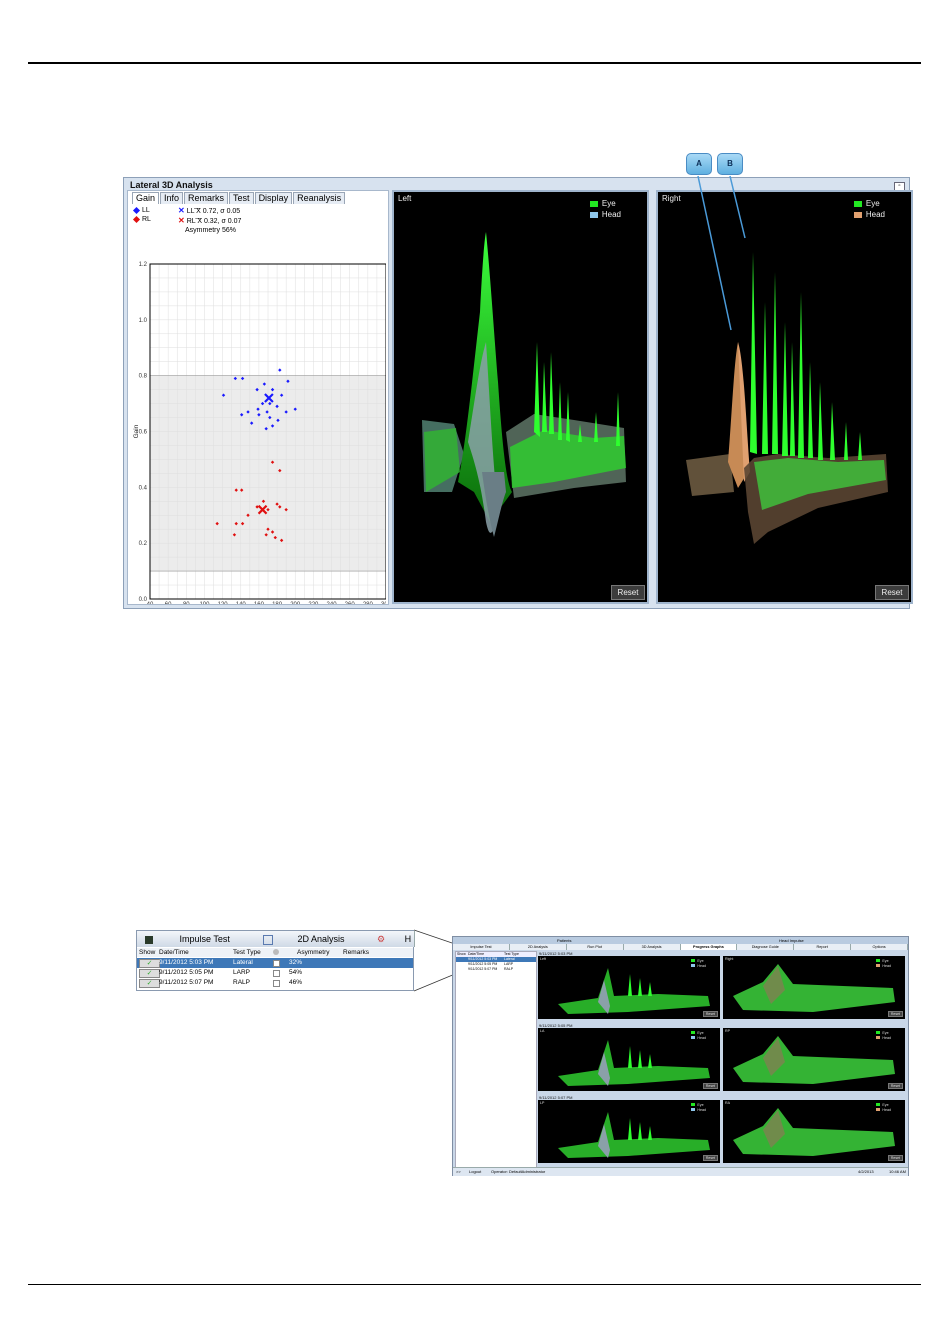 The image size is (950, 1318). I want to click on mini-view-label: Right, so click(729, 959).